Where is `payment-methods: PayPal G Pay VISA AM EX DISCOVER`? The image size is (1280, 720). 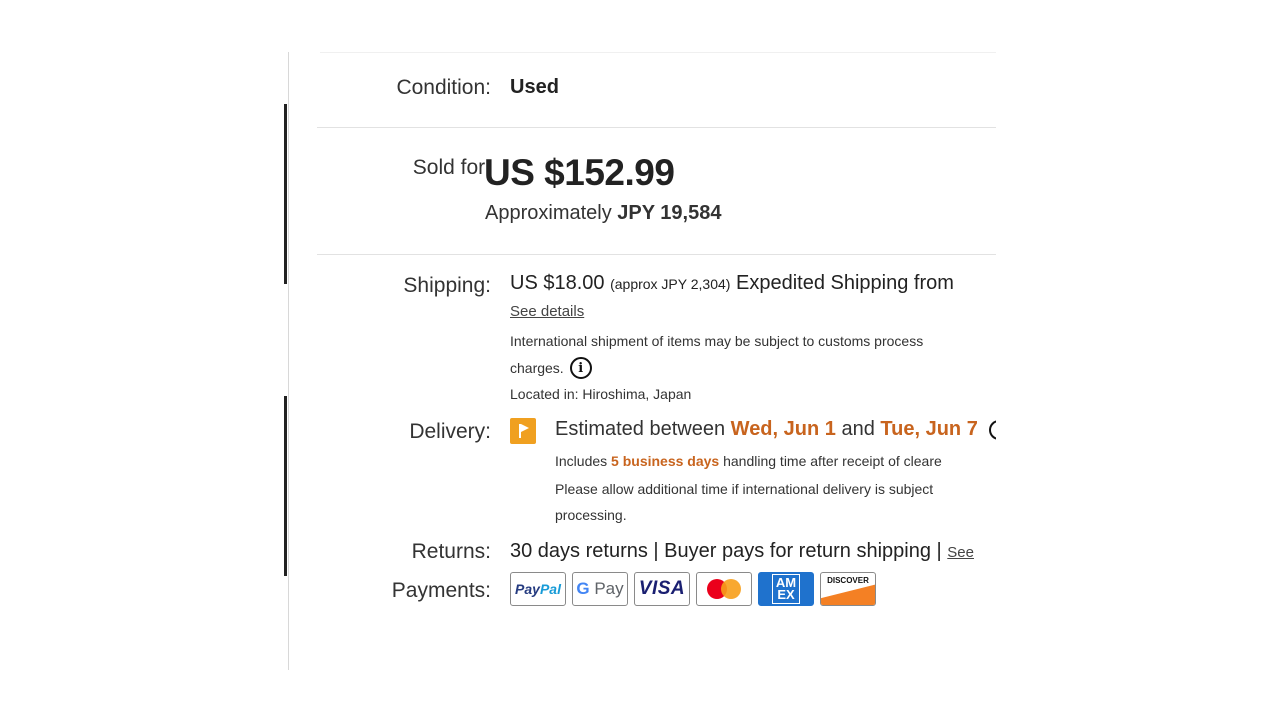 payment-methods: PayPal G Pay VISA AM EX DISCOVER is located at coordinates (693, 589).